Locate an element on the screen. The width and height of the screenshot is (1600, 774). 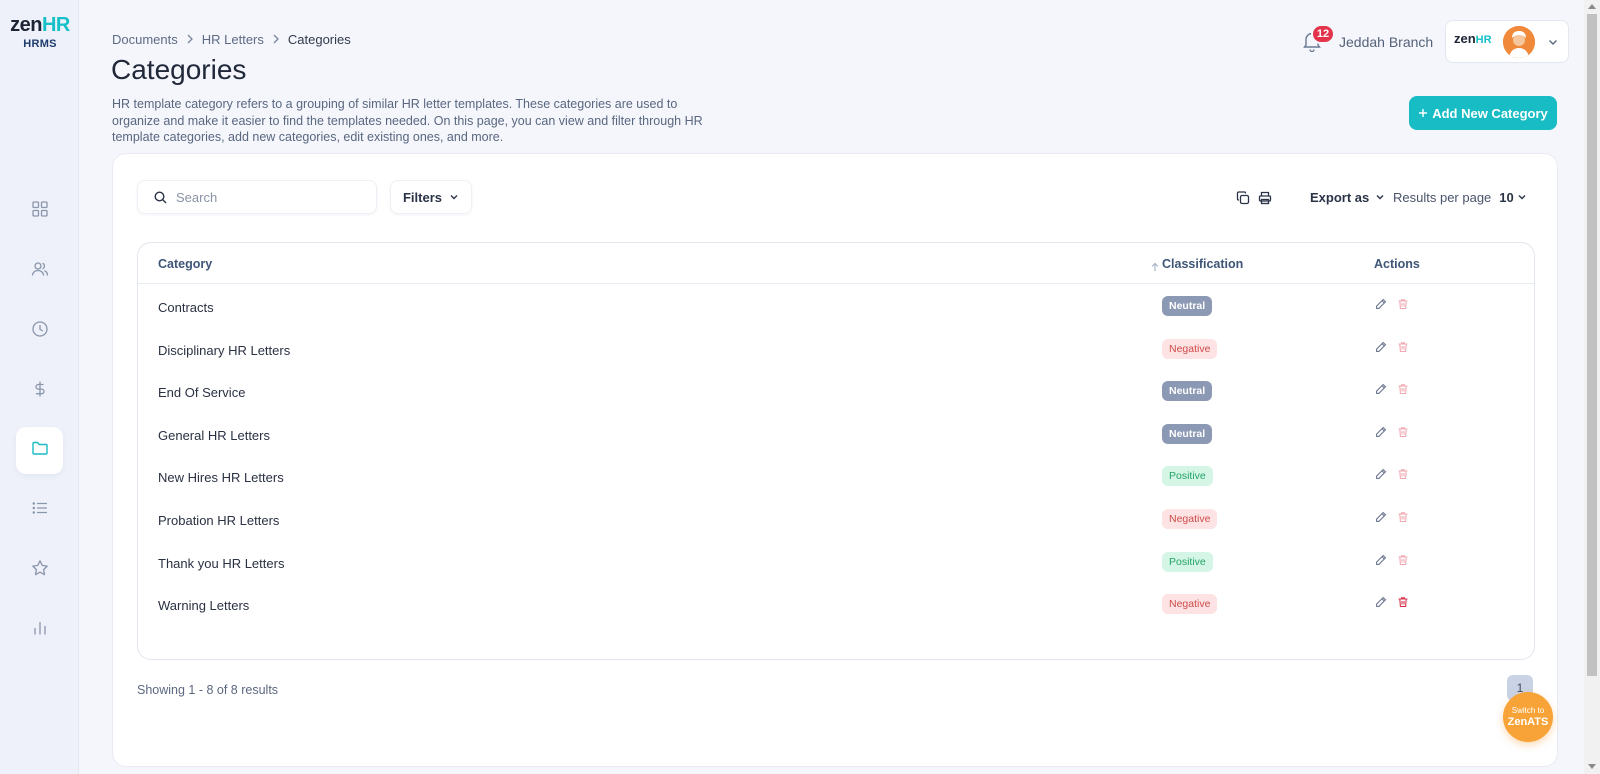
breadcrumb: Documents HR Letters Categories is located at coordinates (231, 39).